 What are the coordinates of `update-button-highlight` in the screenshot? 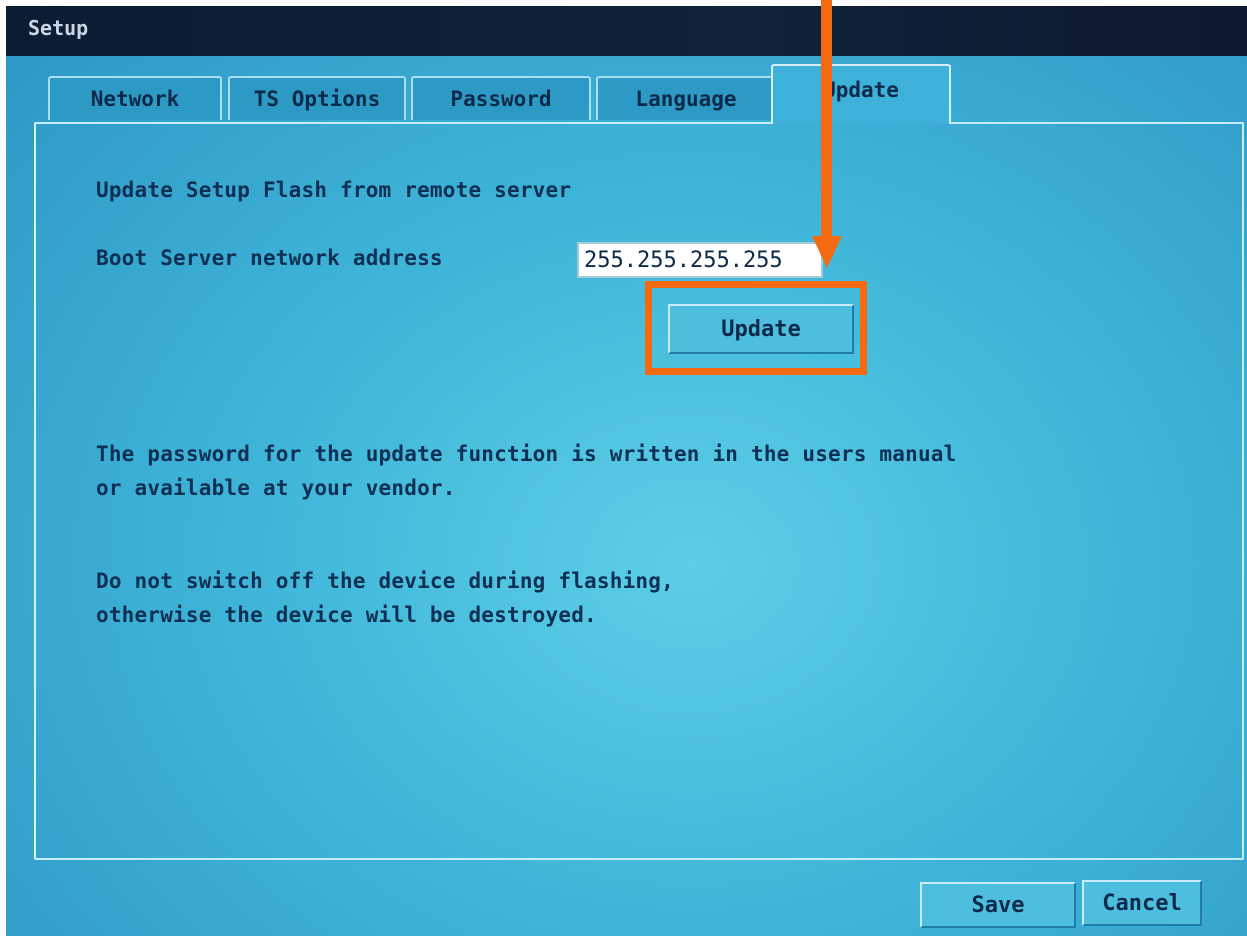 It's located at (756, 328).